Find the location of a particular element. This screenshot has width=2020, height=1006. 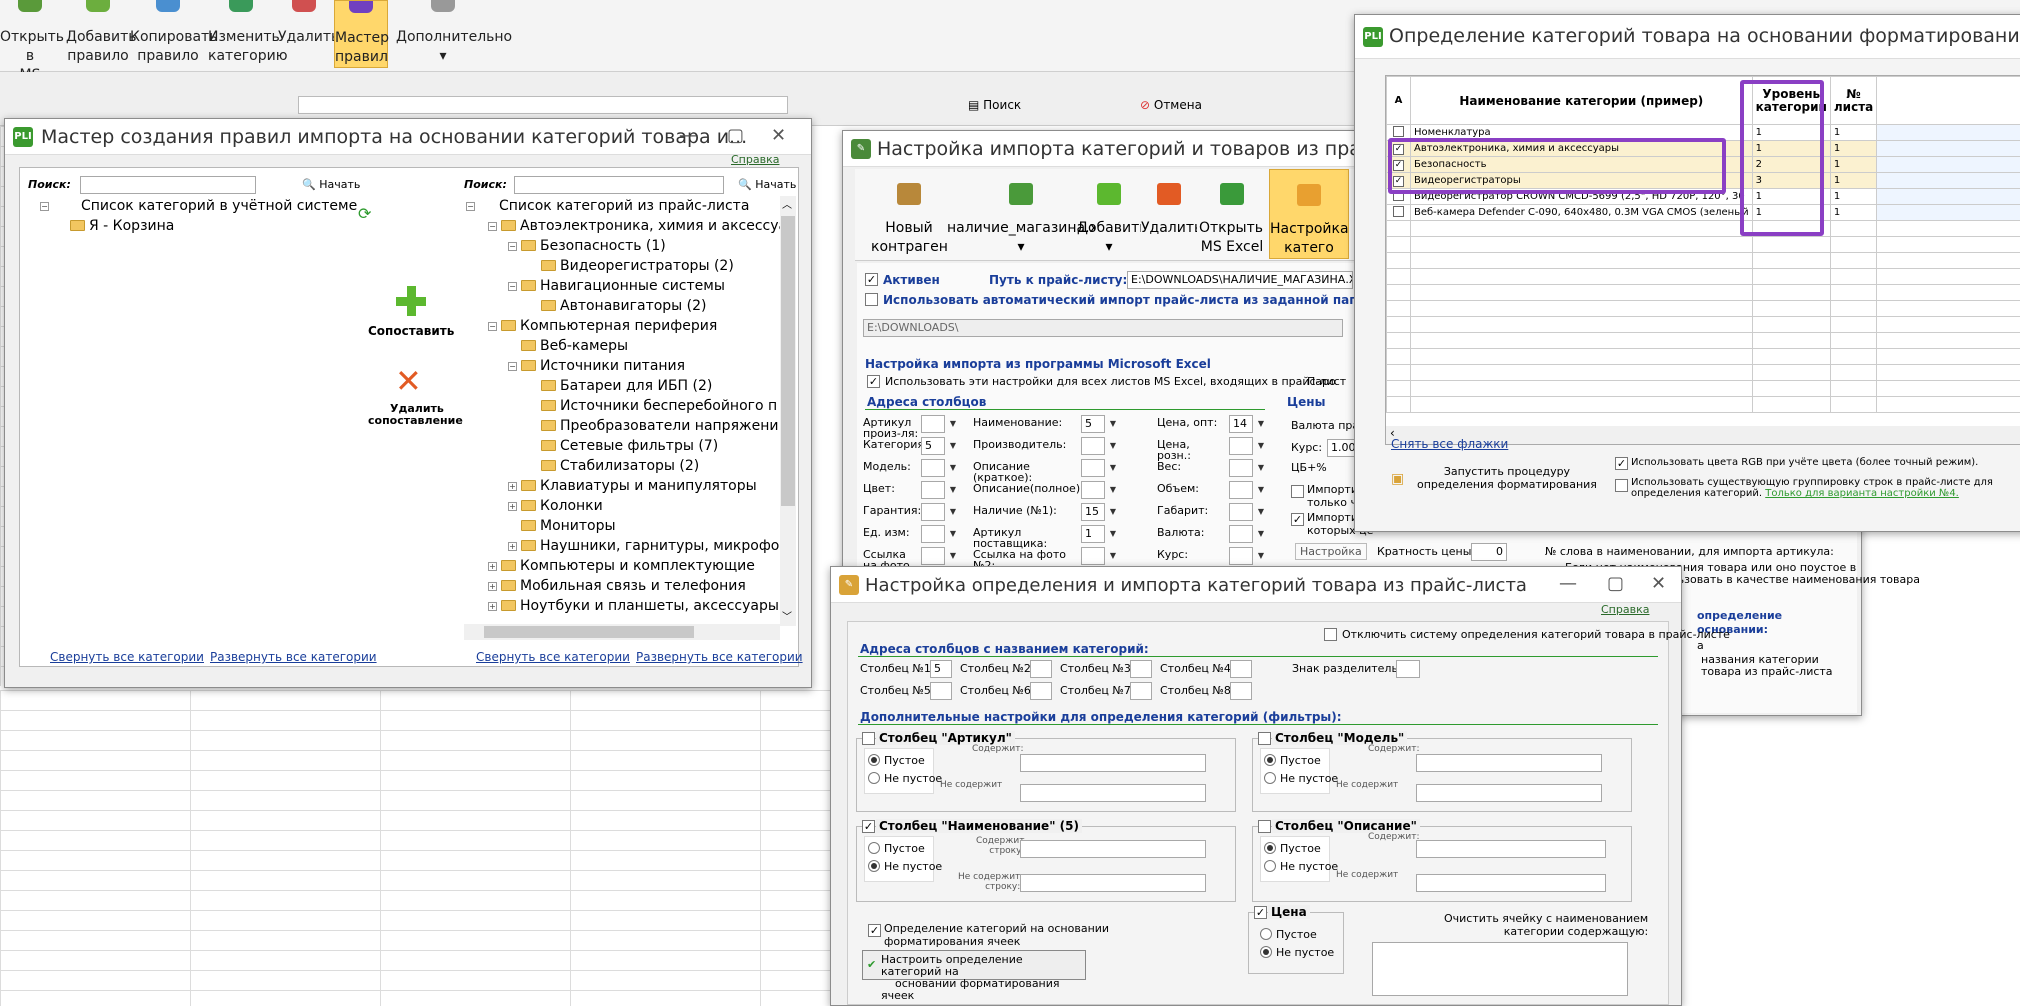

category-column-input: 5 is located at coordinates (941, 669).